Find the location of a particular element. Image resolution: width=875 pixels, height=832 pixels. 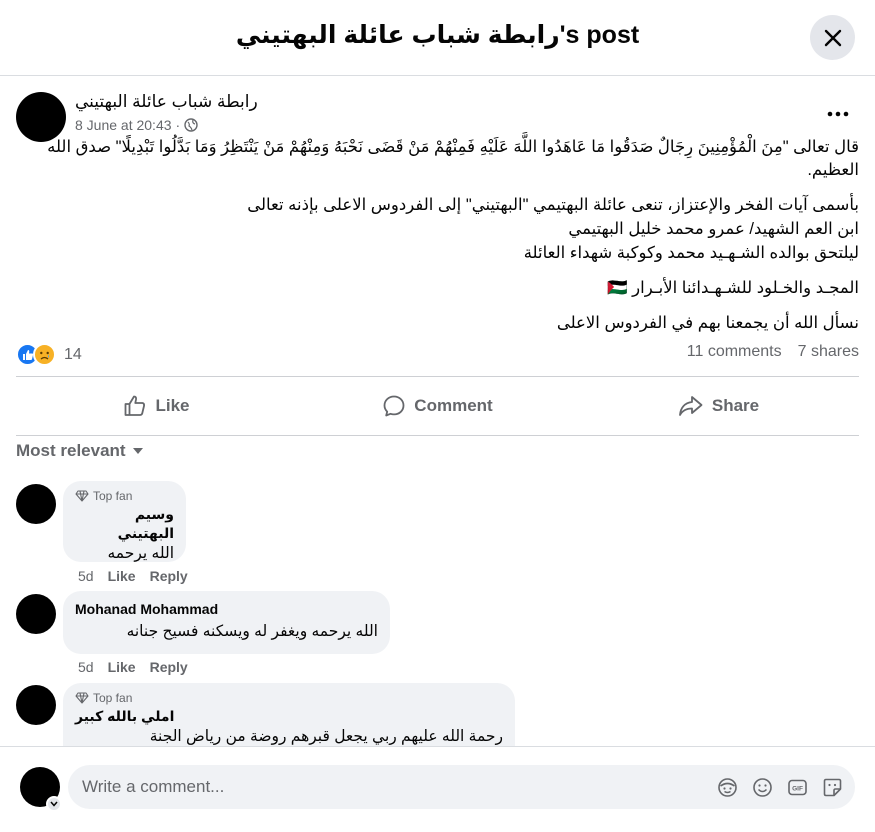

emoji-button is located at coordinates (762, 787).